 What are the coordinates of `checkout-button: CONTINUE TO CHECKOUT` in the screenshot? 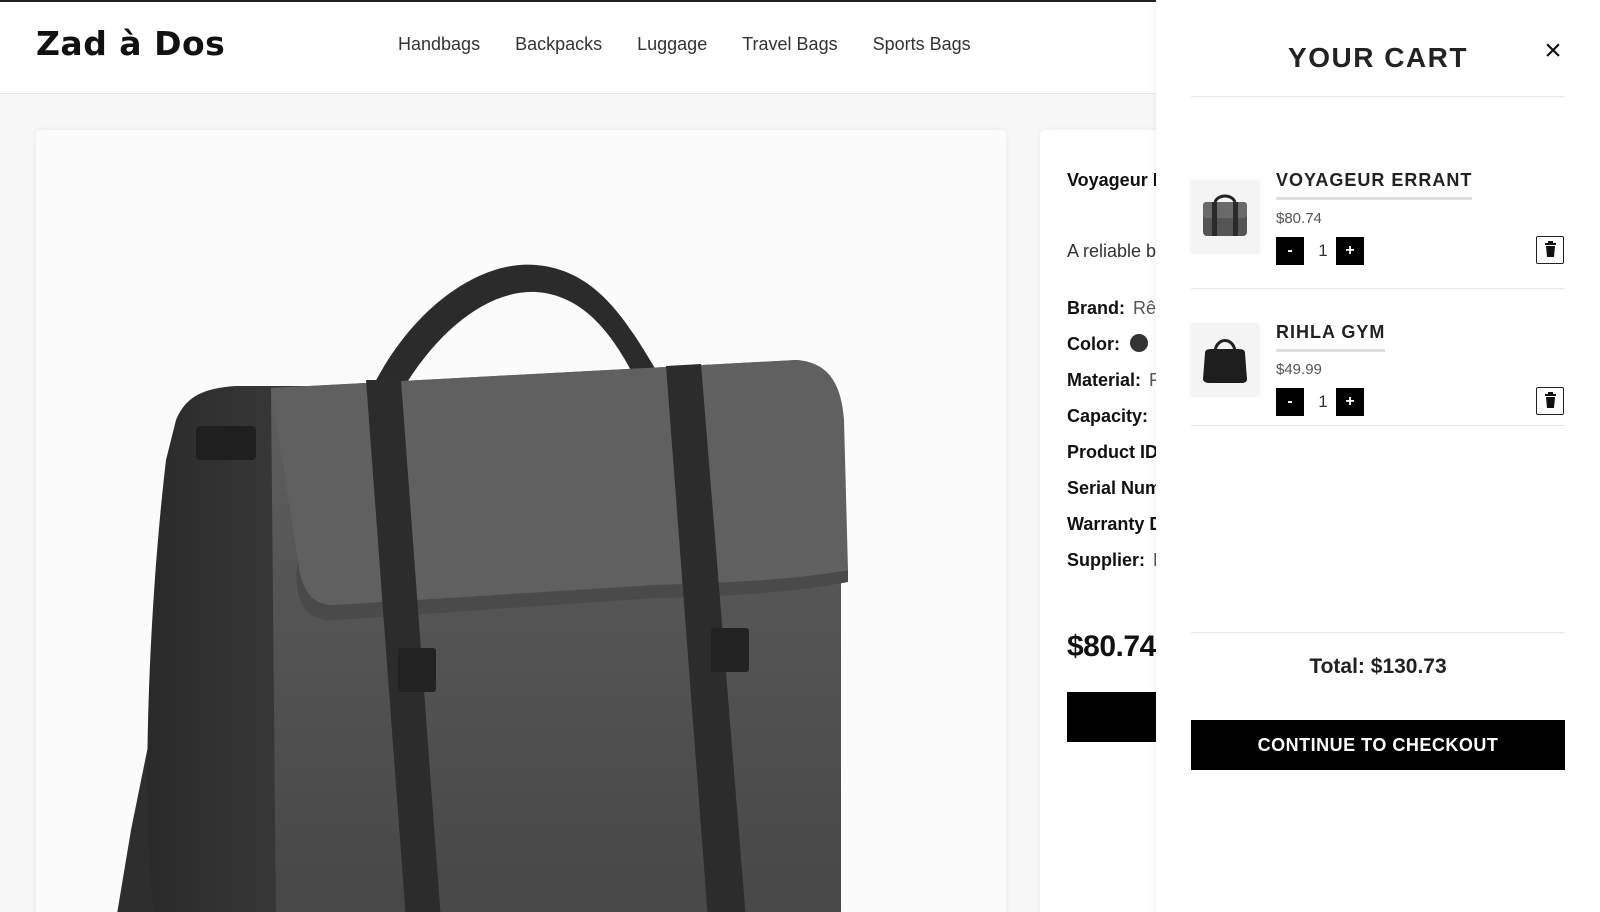 It's located at (1378, 745).